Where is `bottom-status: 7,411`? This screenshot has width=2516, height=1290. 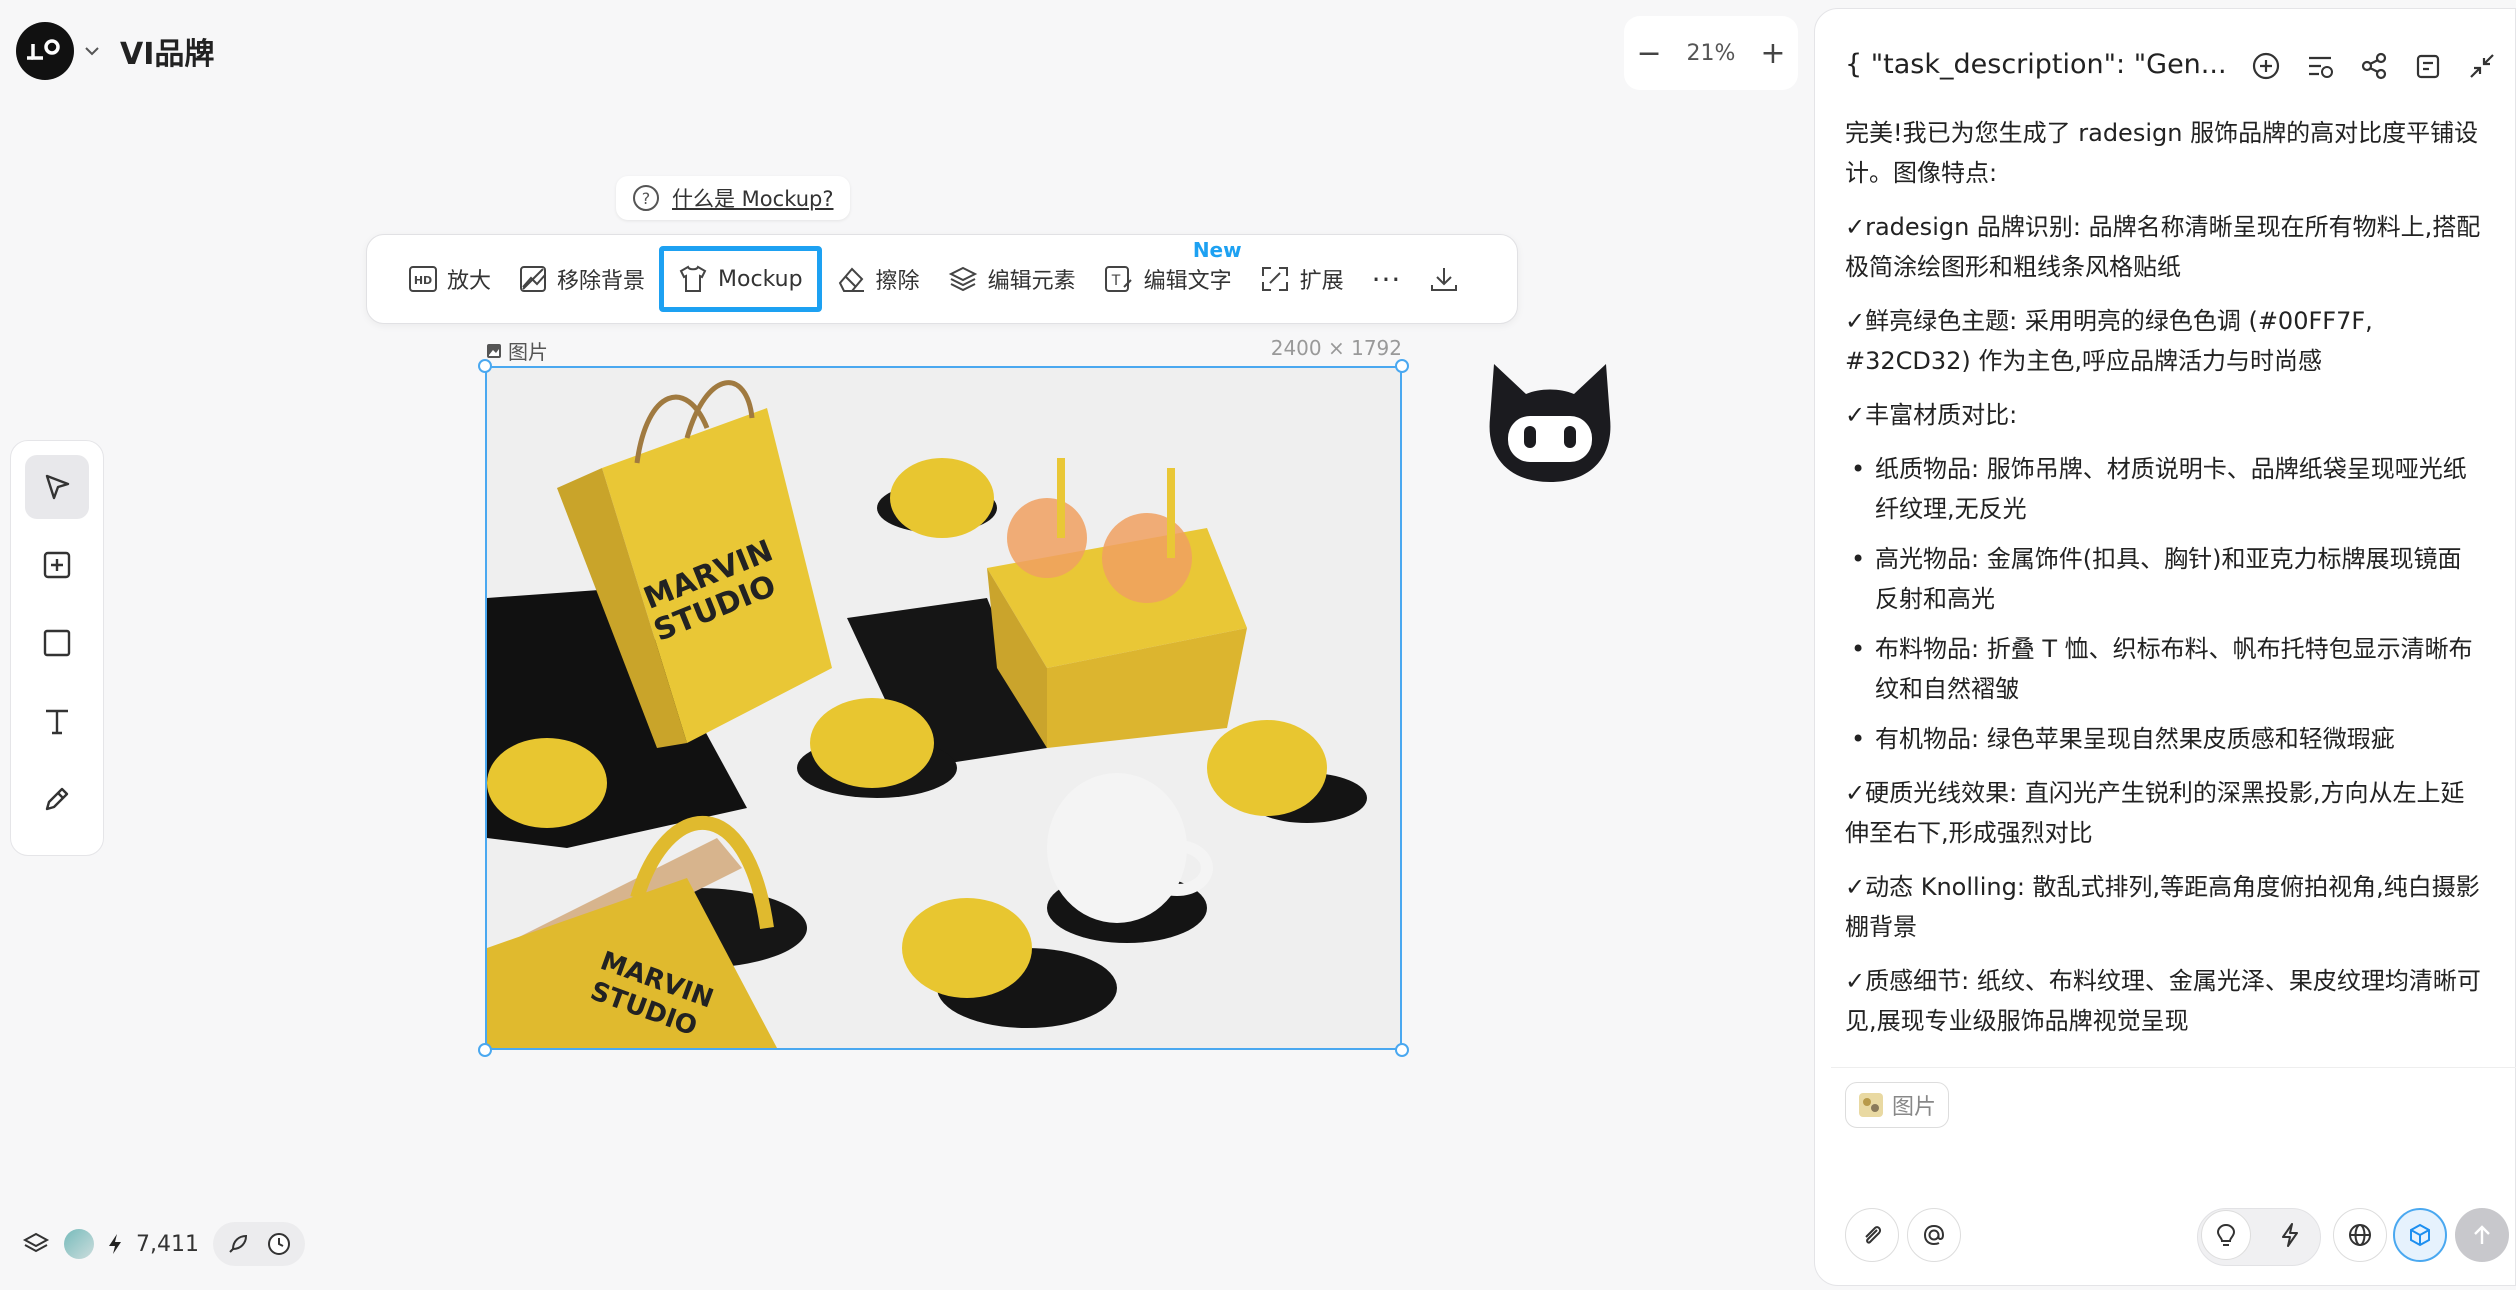 bottom-status: 7,411 is located at coordinates (163, 1244).